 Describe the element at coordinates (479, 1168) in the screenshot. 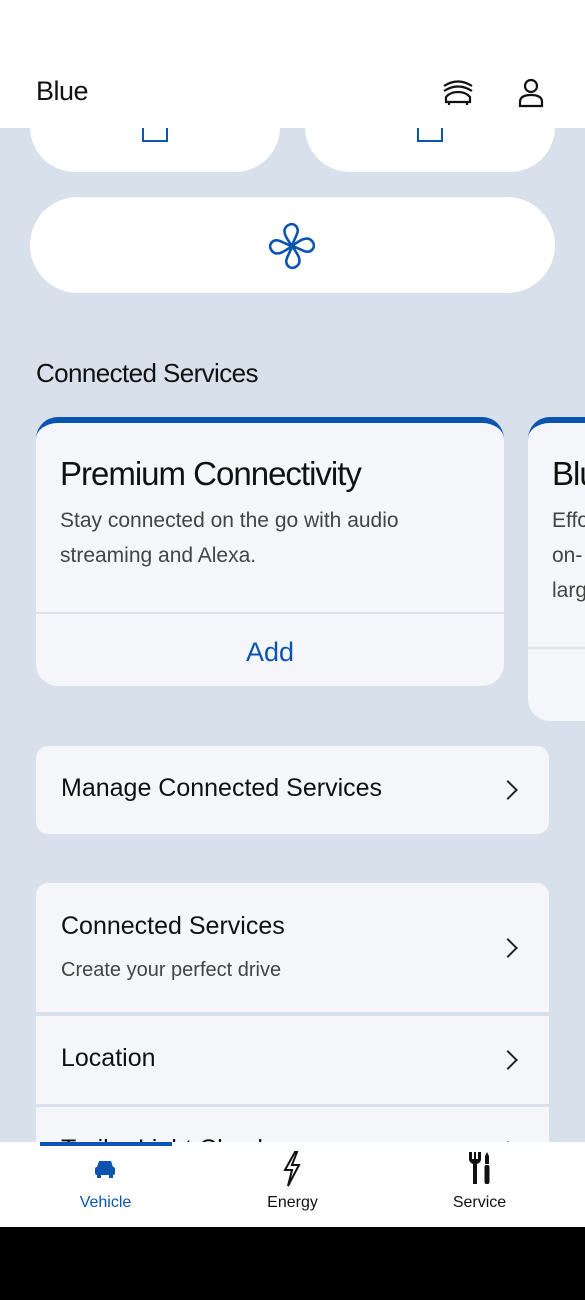

I see `tools-icon` at that location.